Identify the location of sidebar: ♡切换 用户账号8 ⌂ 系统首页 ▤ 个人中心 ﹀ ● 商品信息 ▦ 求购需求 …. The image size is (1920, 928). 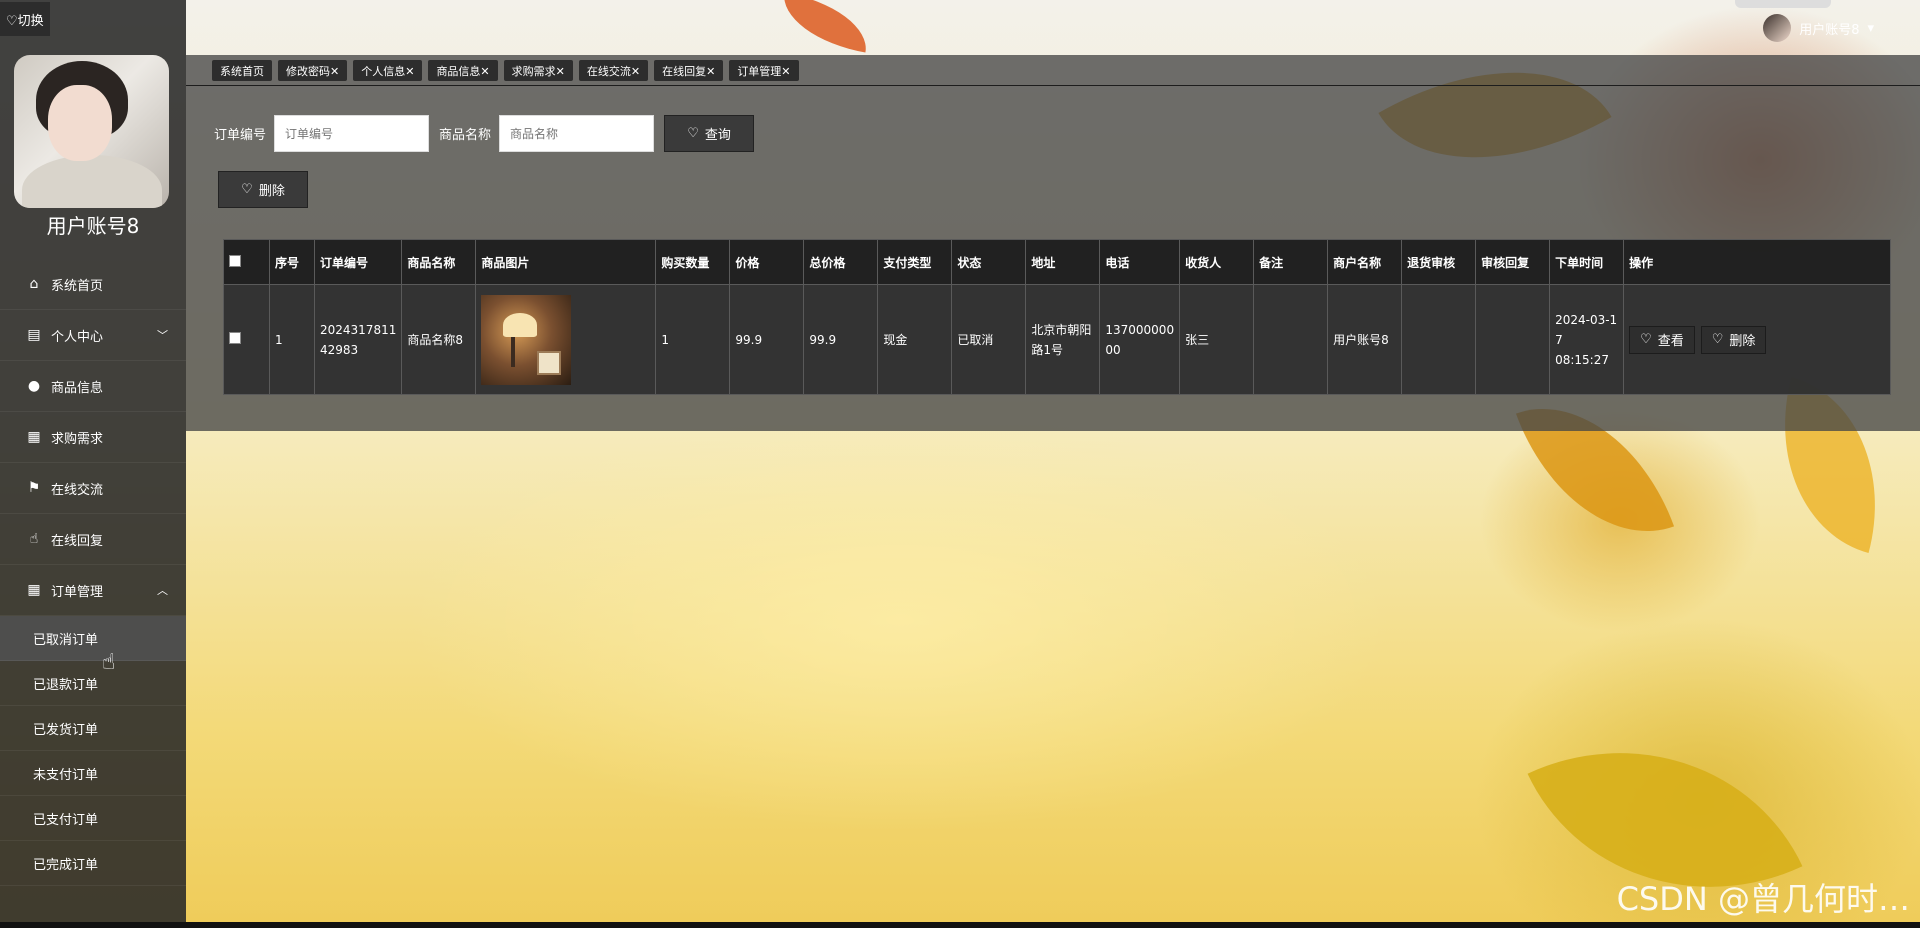
(93, 461).